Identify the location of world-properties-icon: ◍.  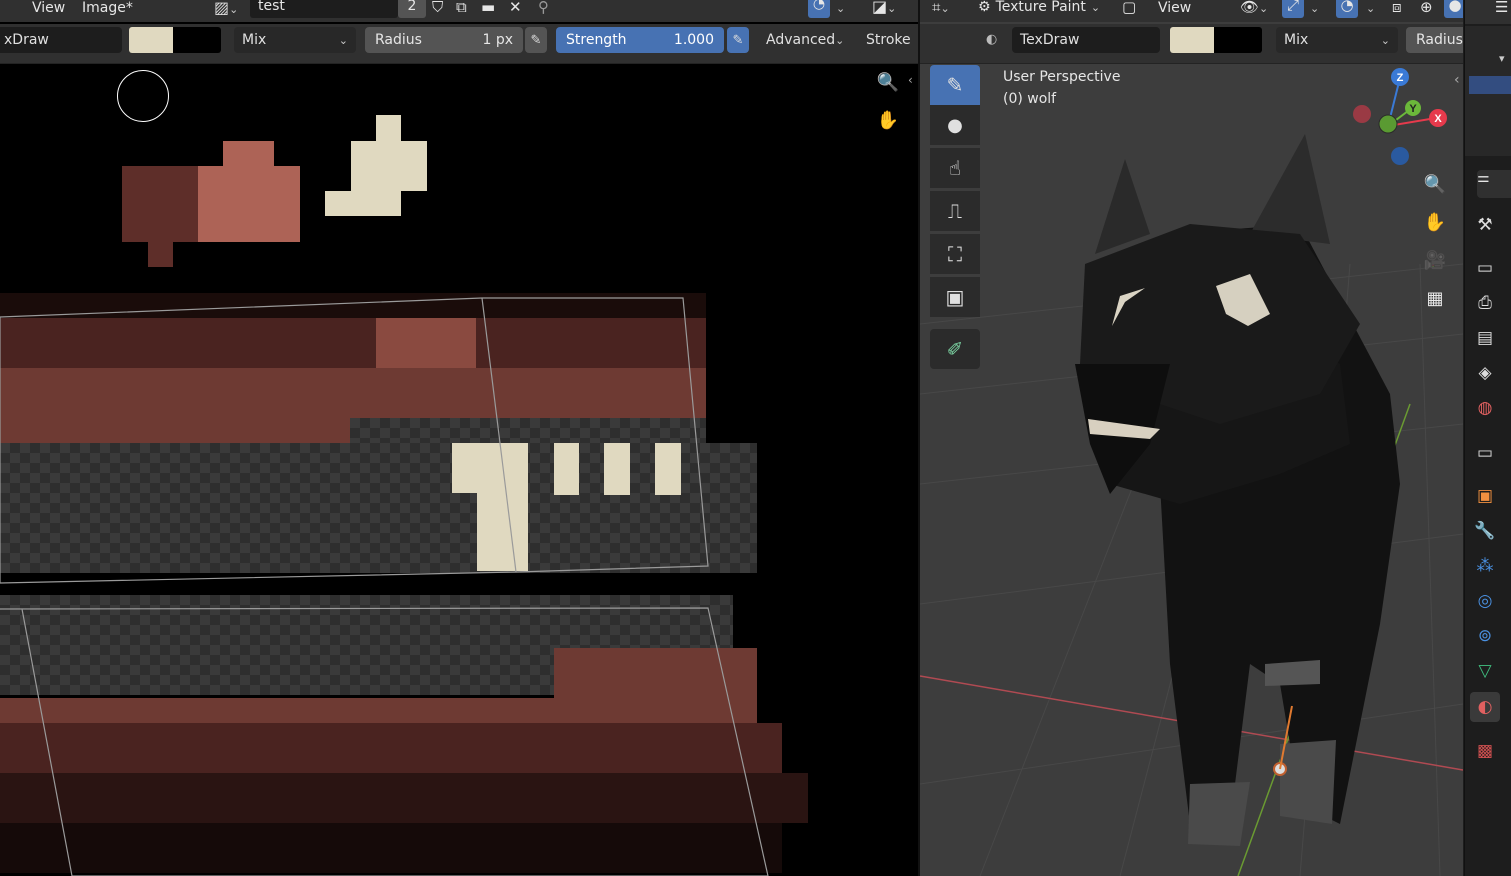
(1485, 408).